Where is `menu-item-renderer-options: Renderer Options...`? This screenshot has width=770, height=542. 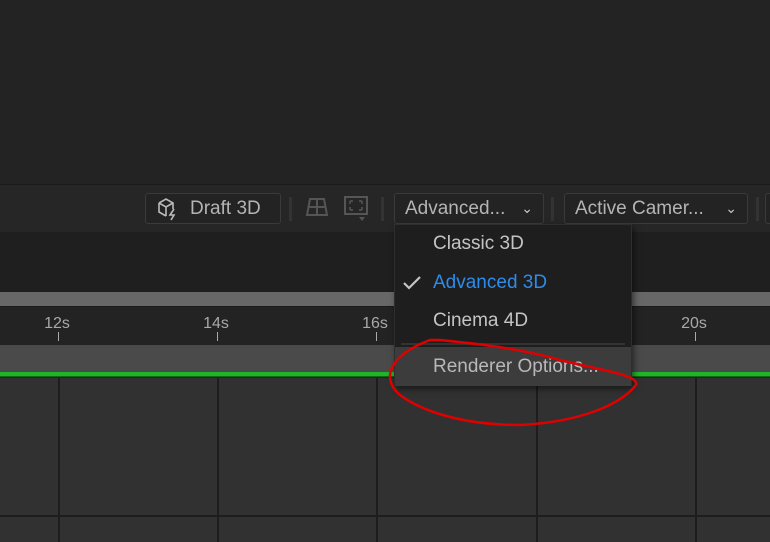
menu-item-renderer-options: Renderer Options... is located at coordinates (513, 366).